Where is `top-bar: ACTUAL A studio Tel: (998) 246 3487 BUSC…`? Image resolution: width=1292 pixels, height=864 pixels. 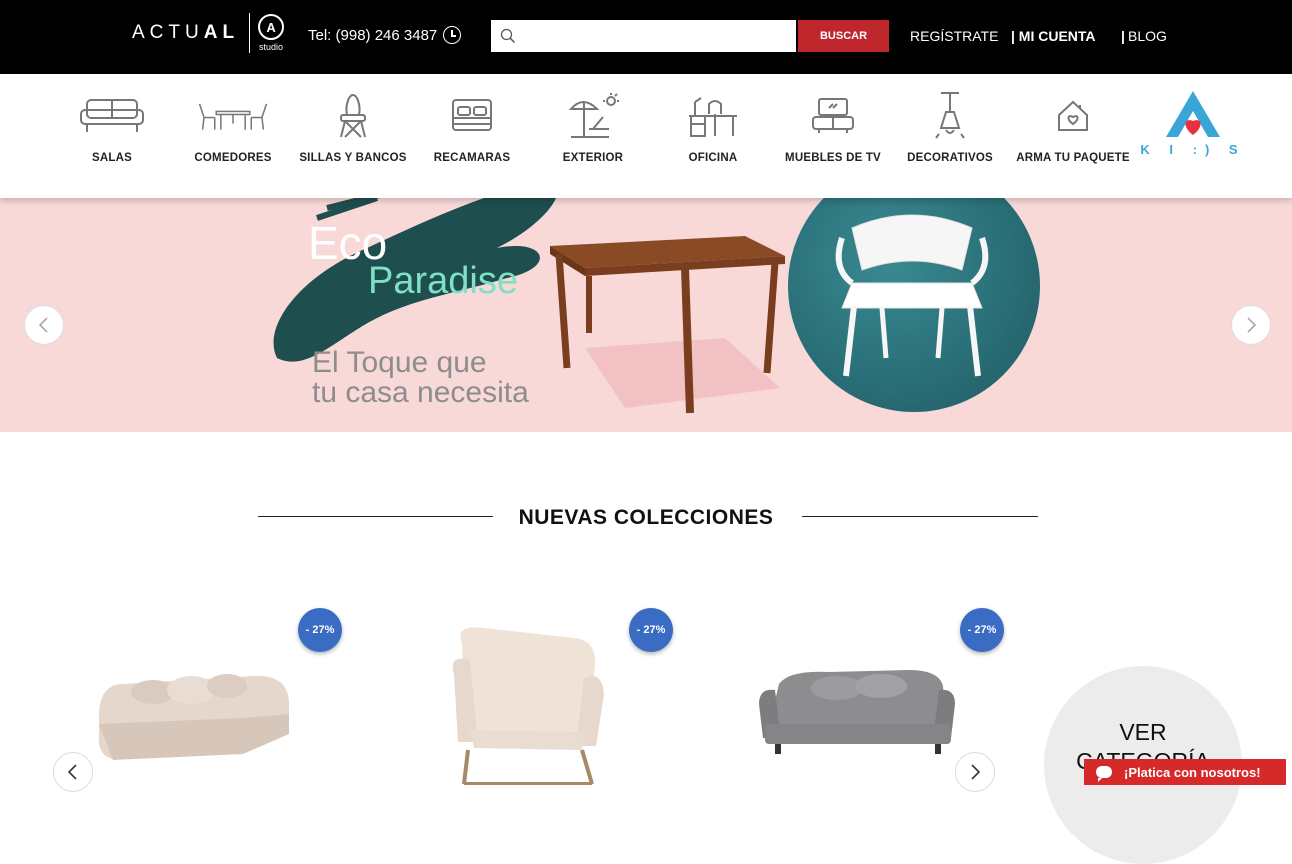 top-bar: ACTUAL A studio Tel: (998) 246 3487 BUSC… is located at coordinates (646, 37).